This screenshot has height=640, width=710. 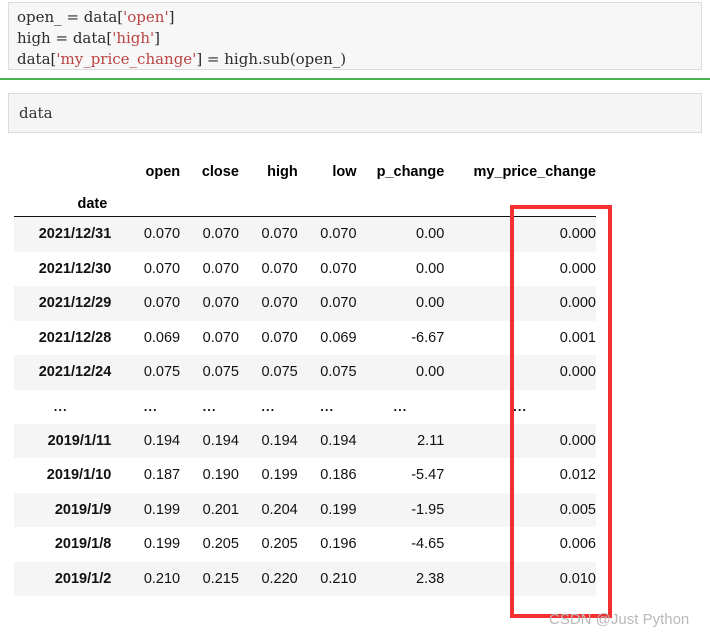 What do you see at coordinates (305, 475) in the screenshot?
I see `table-row: 2019/1/10 0.187 0.190 0.199 0.186 -5.47 0.012` at bounding box center [305, 475].